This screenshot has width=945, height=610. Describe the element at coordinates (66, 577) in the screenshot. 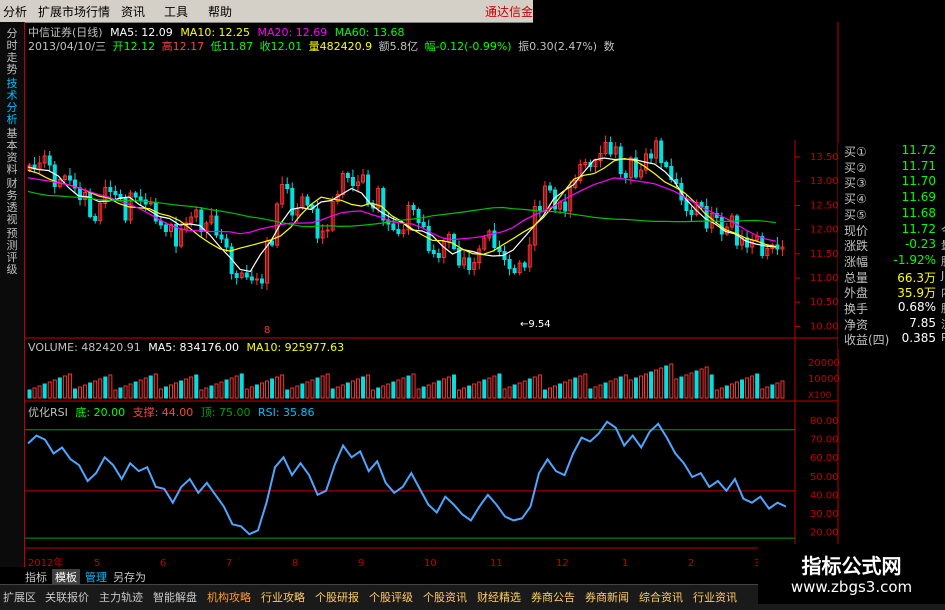

I see `tab-template: 模板` at that location.